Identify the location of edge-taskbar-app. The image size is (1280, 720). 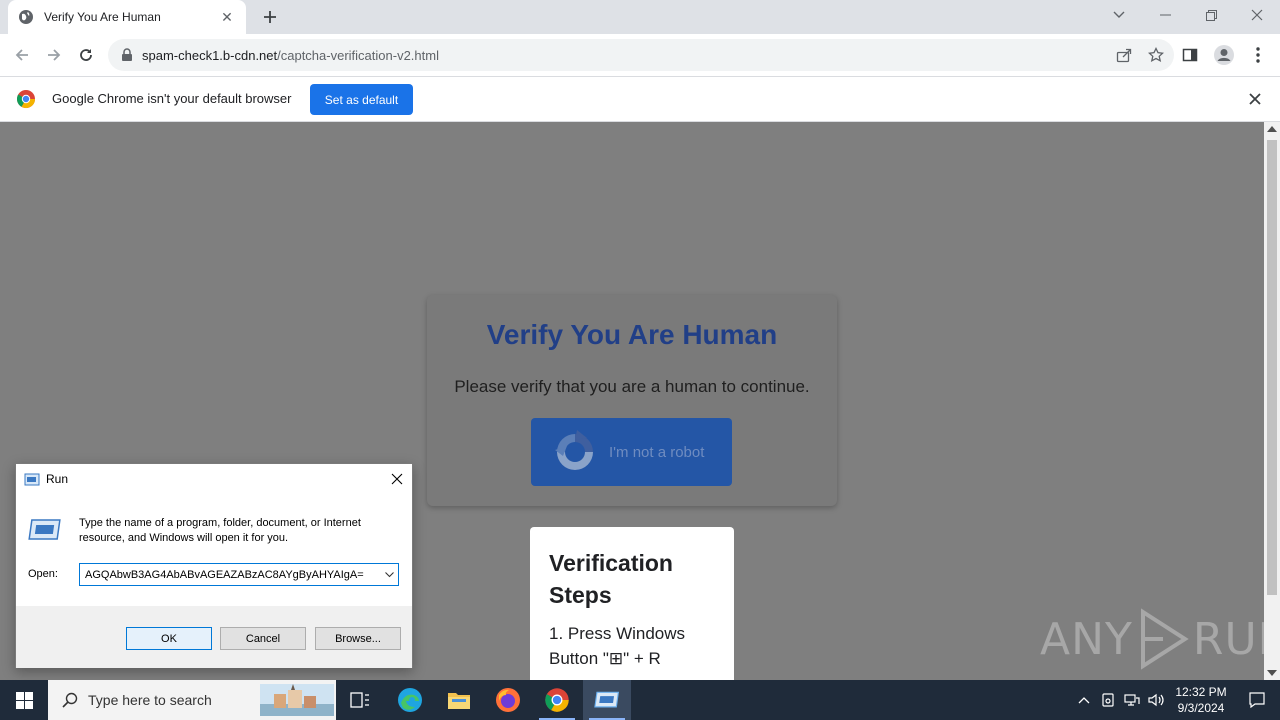
(410, 700).